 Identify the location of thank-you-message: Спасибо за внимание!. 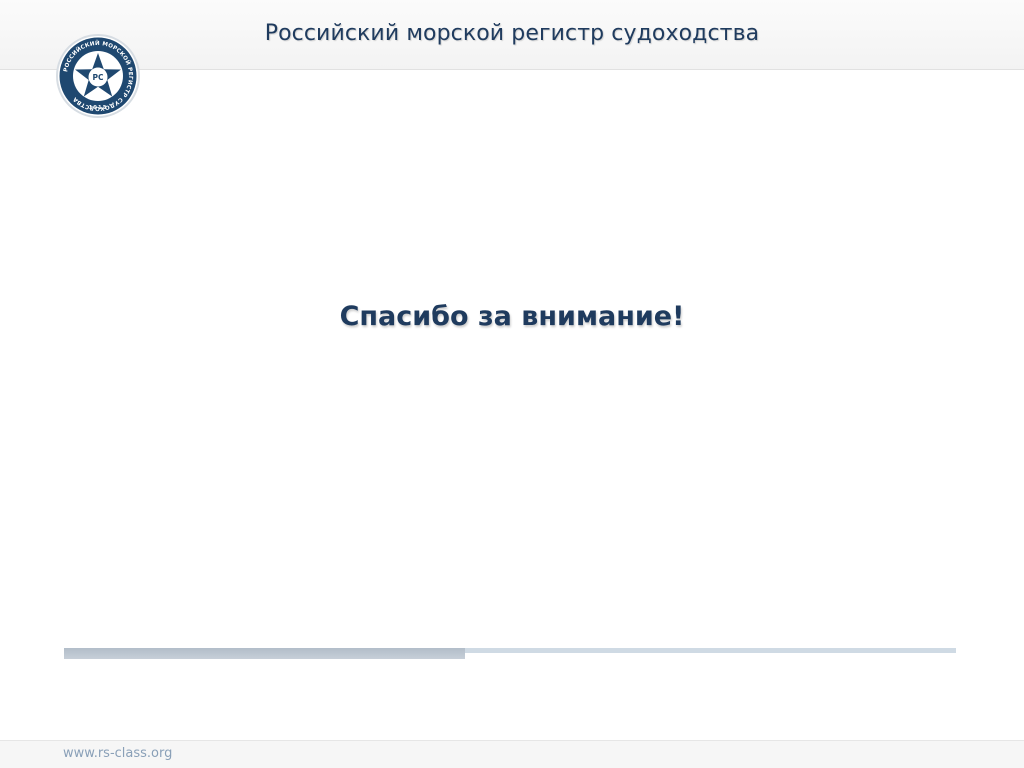
(512, 316).